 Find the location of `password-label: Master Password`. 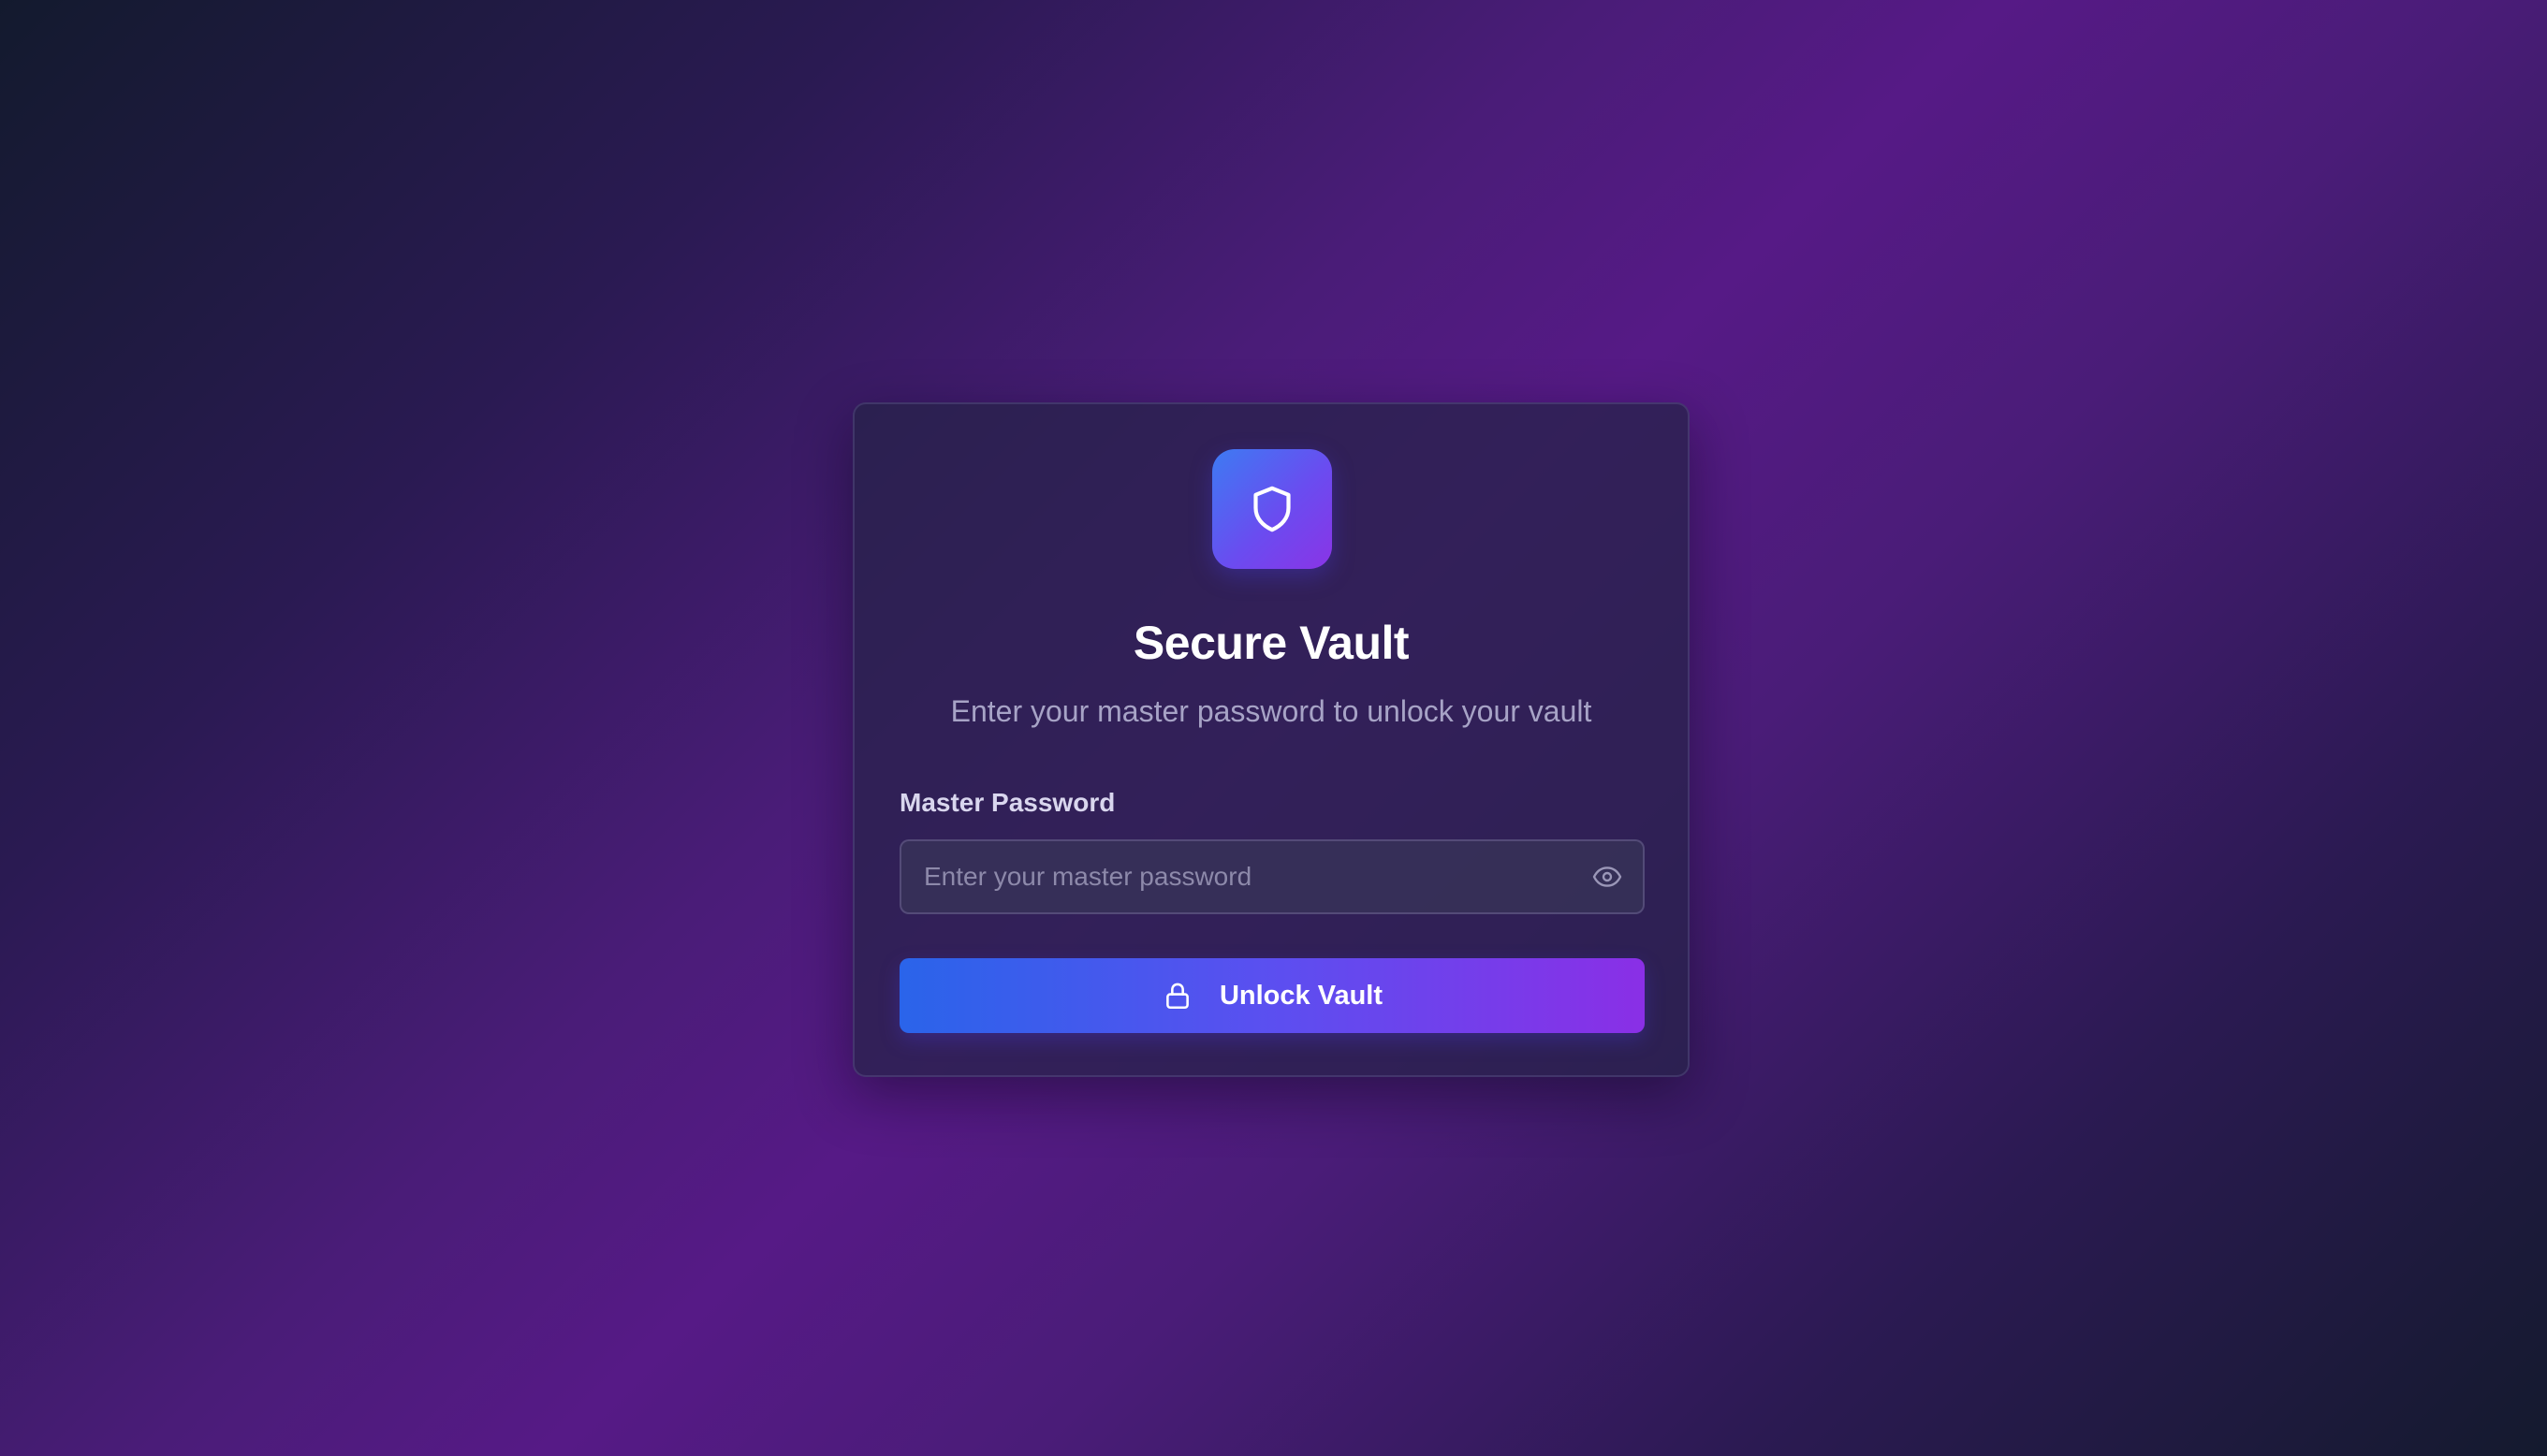

password-label: Master Password is located at coordinates (1008, 802).